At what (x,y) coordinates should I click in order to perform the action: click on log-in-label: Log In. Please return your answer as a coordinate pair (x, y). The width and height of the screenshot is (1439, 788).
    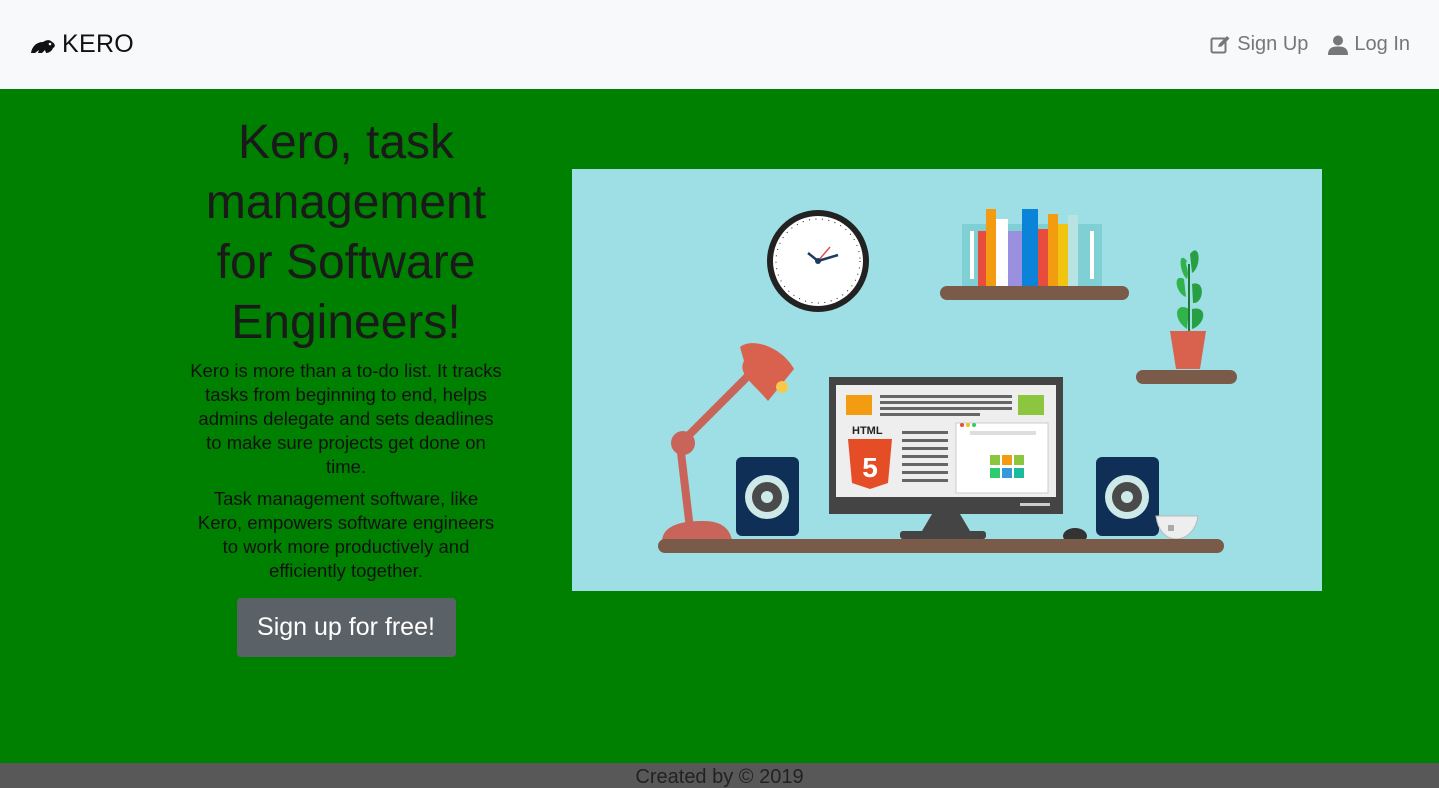
    Looking at the image, I should click on (1382, 44).